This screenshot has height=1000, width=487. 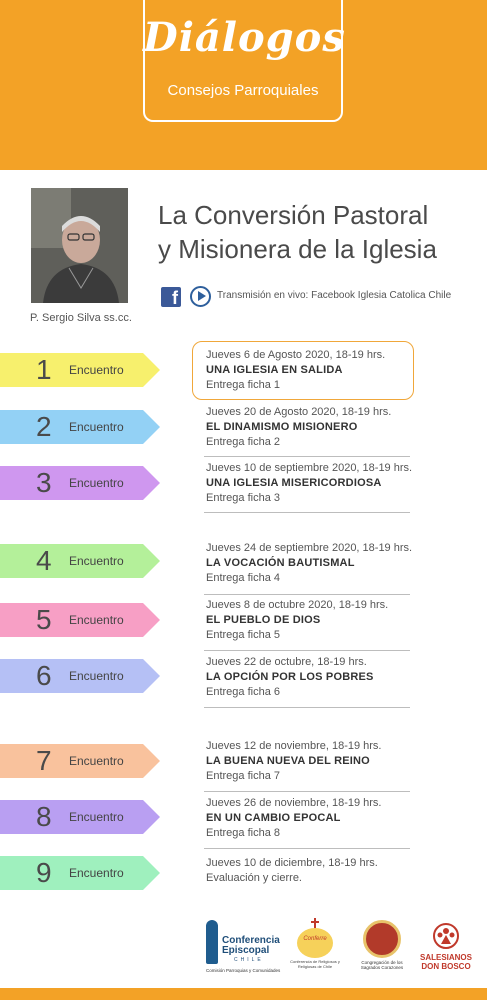 What do you see at coordinates (296, 355) in the screenshot?
I see `encounter-date: Jueves 6 de Agosto 2020, 18-19 hrs.` at bounding box center [296, 355].